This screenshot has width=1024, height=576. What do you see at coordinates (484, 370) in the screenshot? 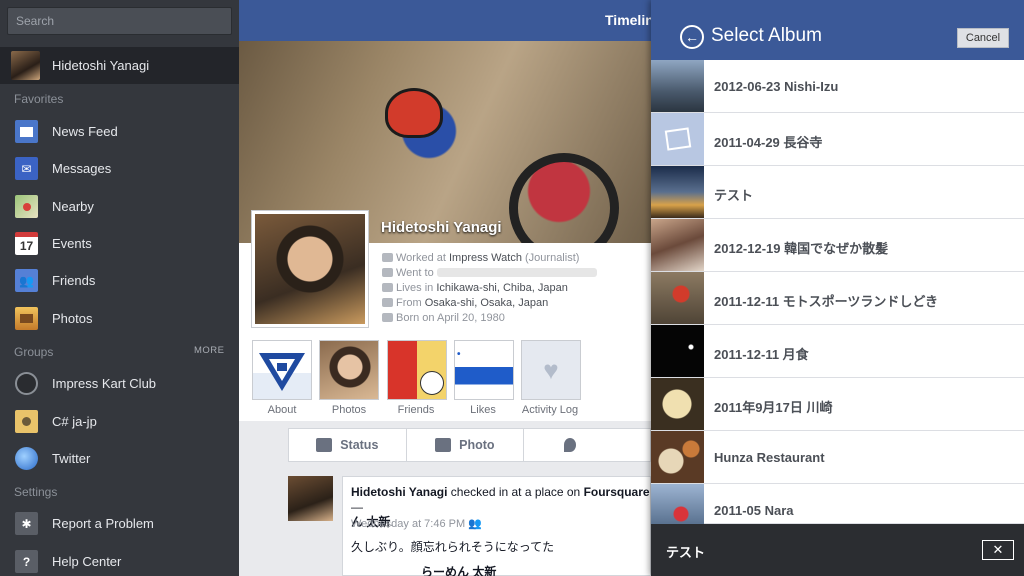
I see `tile-likes: •` at bounding box center [484, 370].